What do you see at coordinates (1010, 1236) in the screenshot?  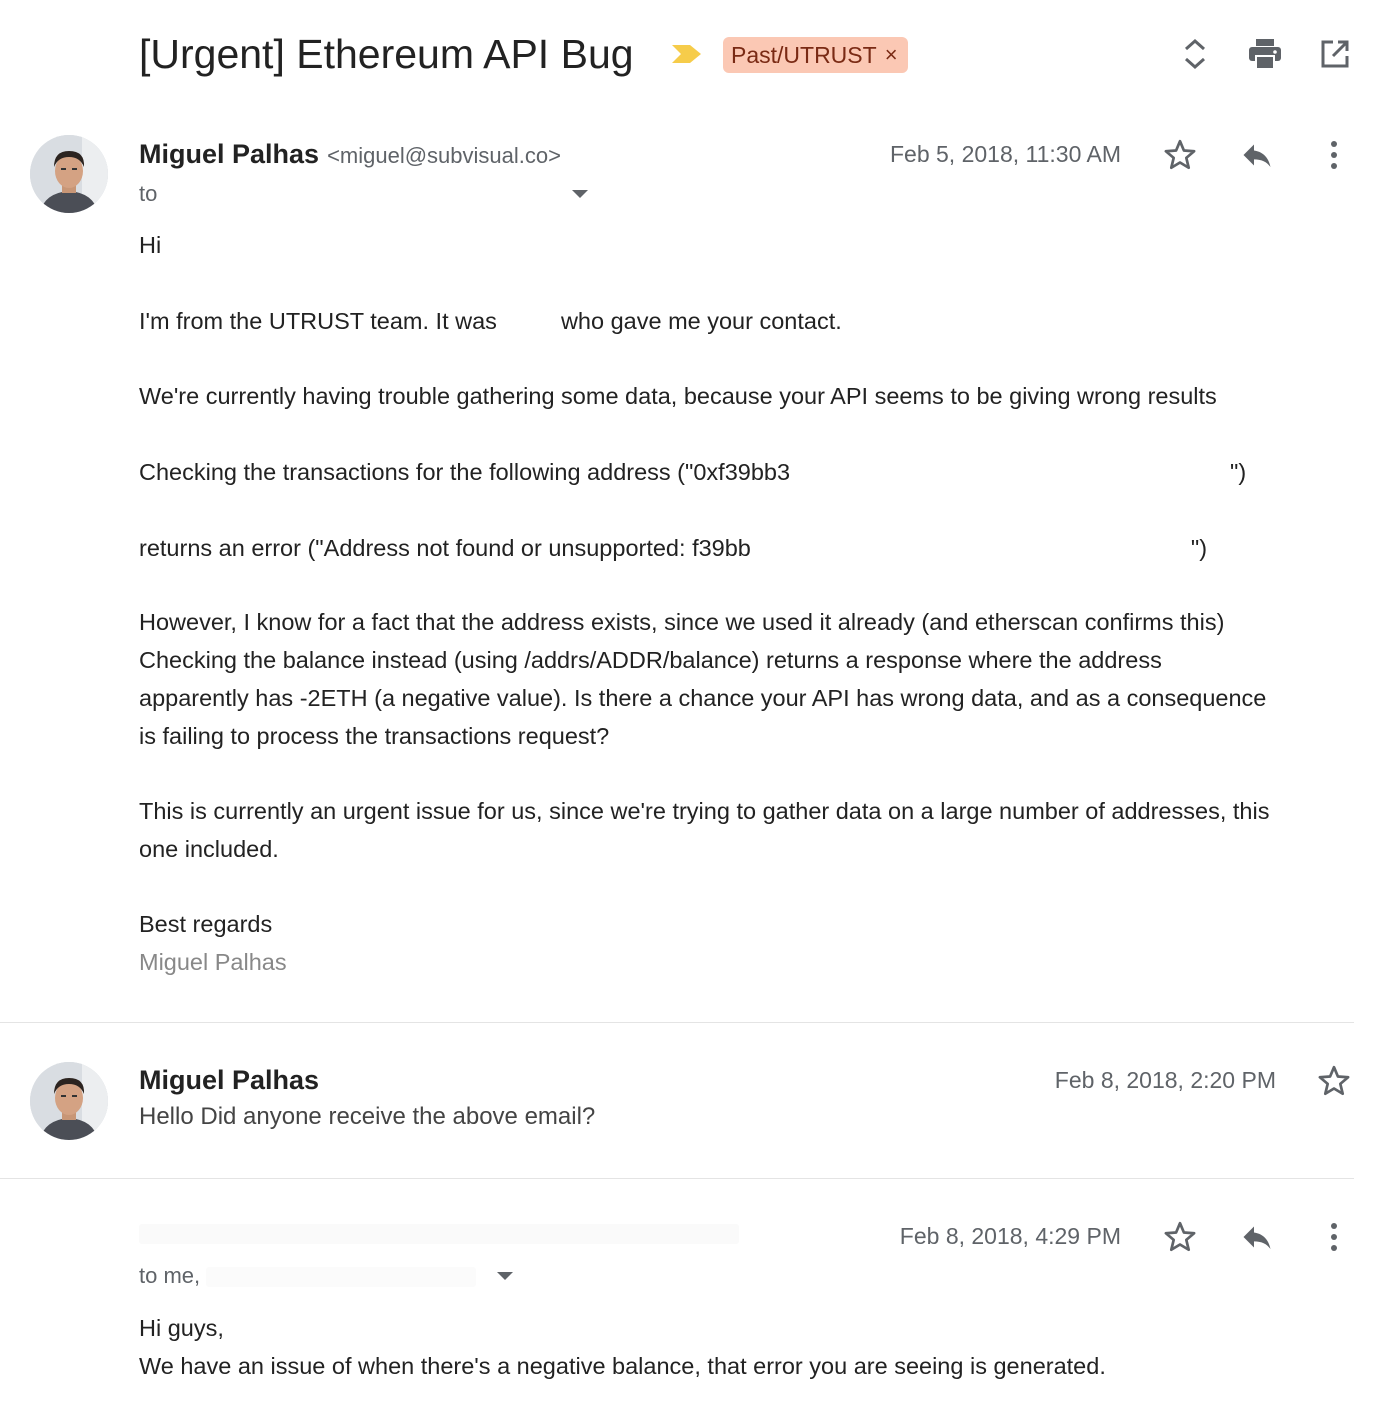 I see `message-date: Feb 8, 2018, 4:29 PM` at bounding box center [1010, 1236].